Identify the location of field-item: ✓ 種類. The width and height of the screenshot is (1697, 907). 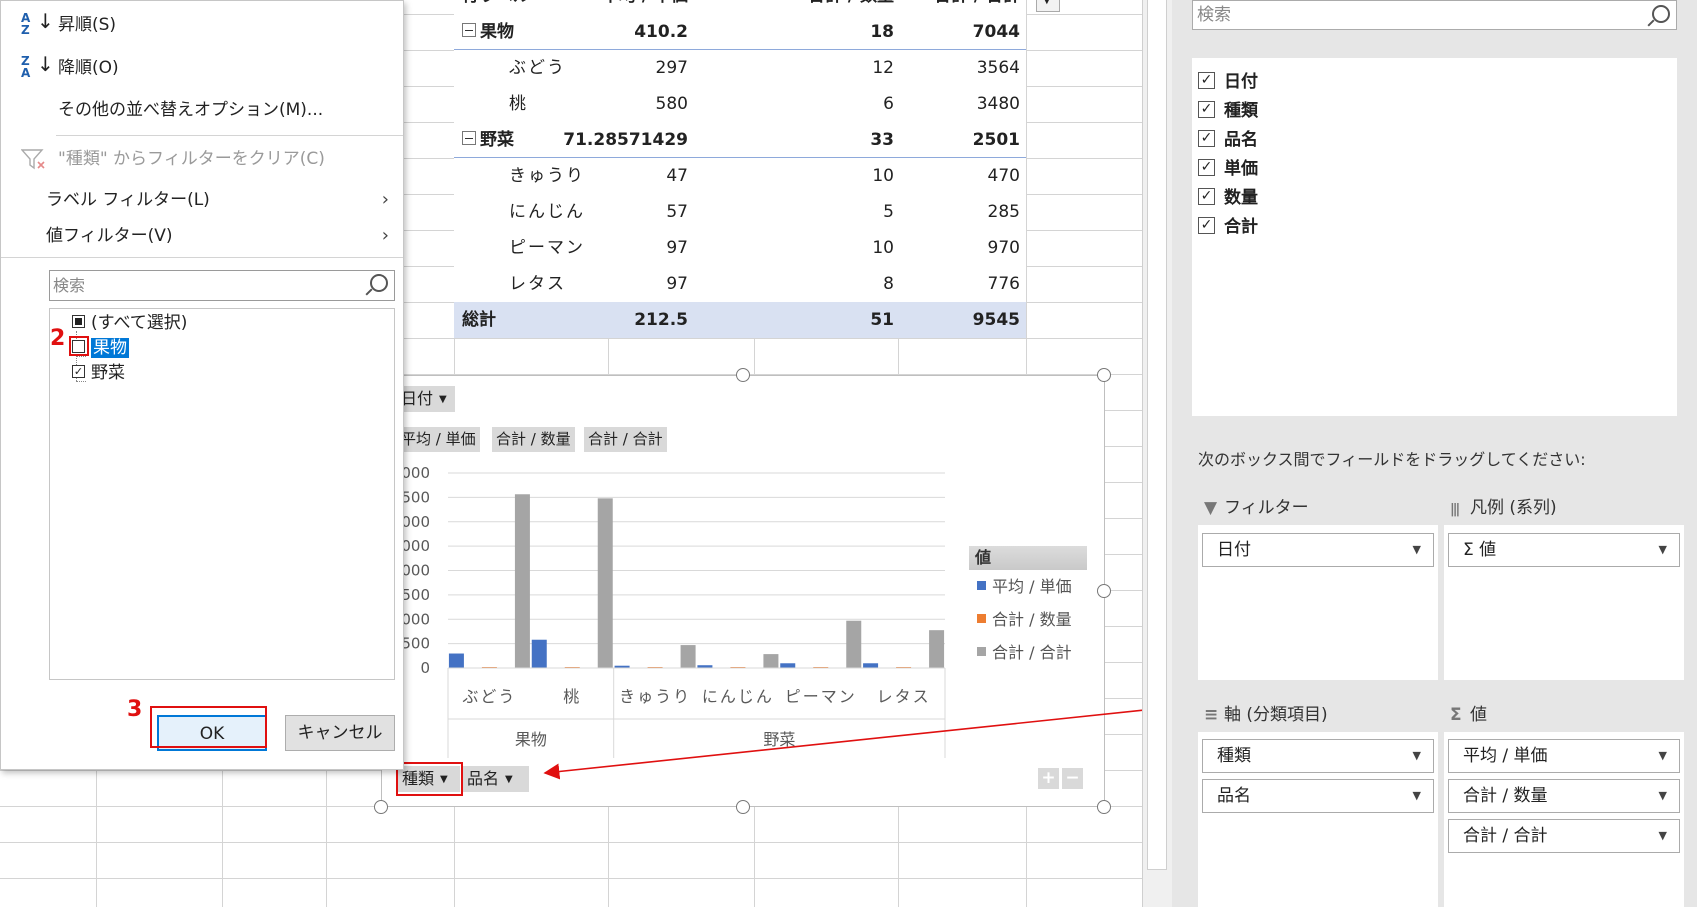
(1228, 111).